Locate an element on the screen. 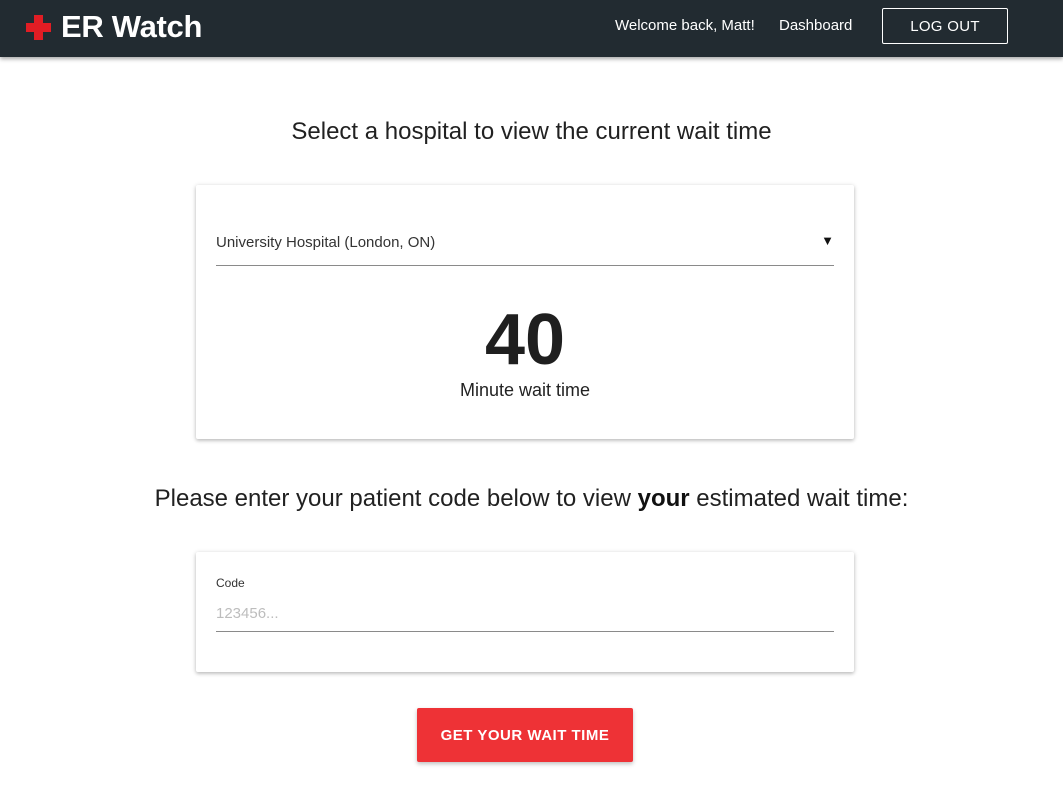 The image size is (1063, 795). code-field-label: Code is located at coordinates (230, 583).